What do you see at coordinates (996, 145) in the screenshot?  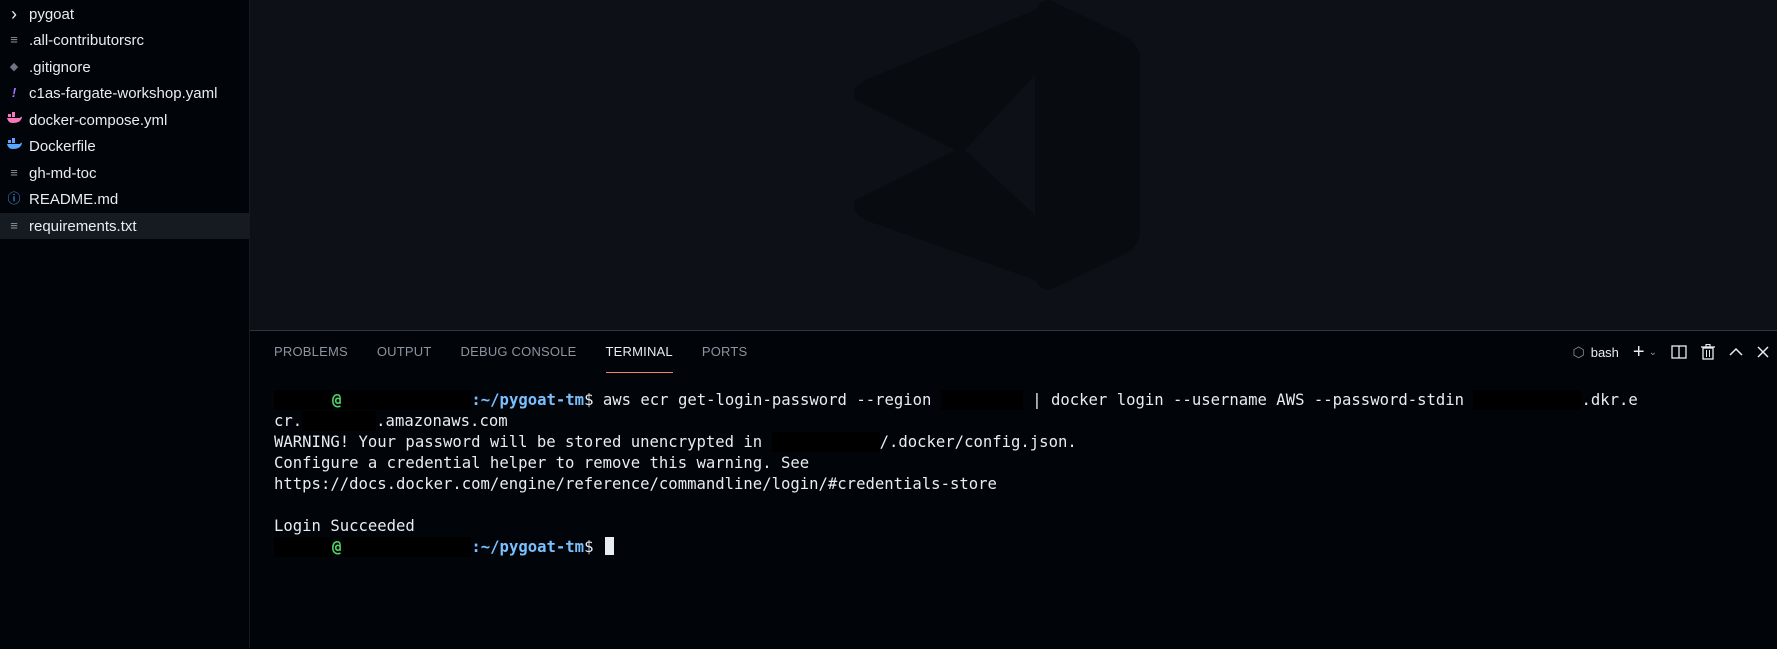 I see `vscode-logo-watermark-icon` at bounding box center [996, 145].